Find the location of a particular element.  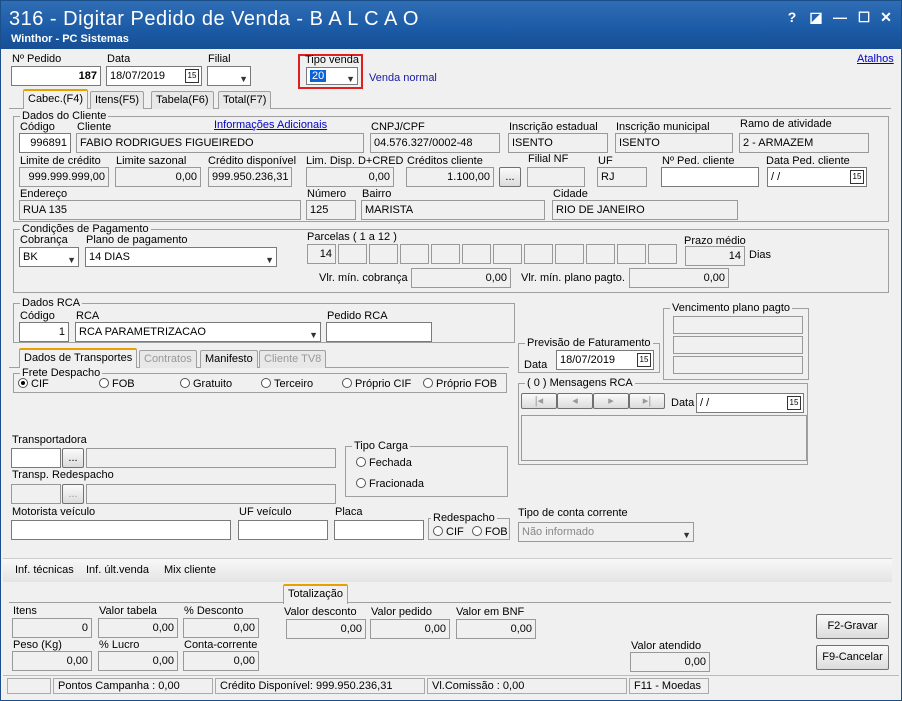

codigo-label: Código is located at coordinates (37, 127).